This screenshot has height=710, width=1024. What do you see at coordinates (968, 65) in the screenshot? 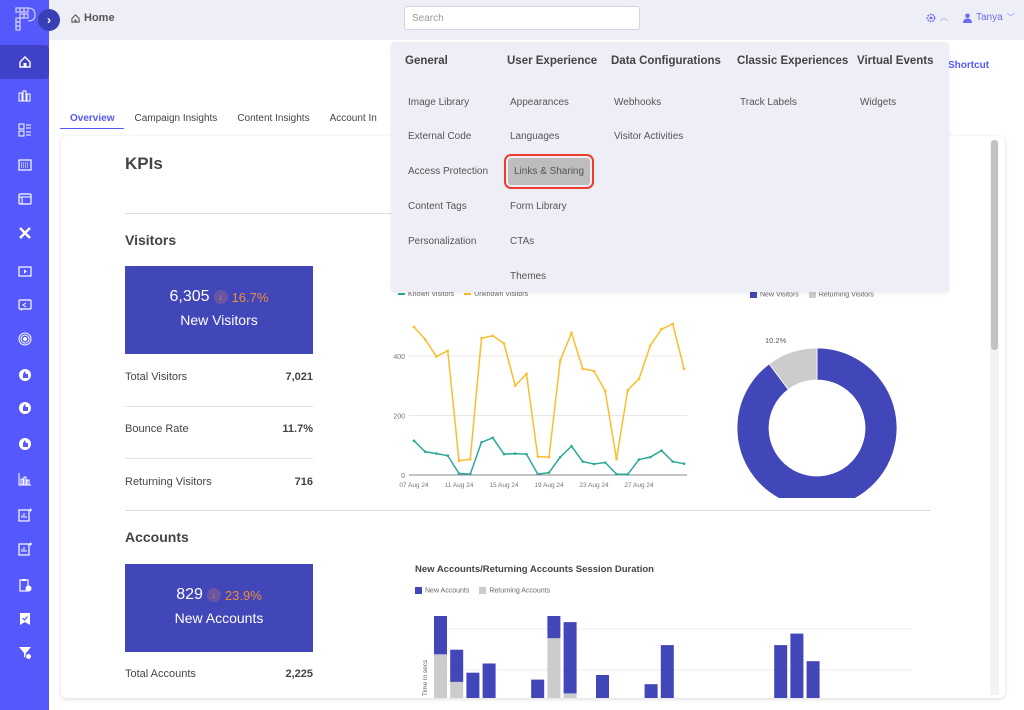
I see `shortcut-link: Shortcut` at bounding box center [968, 65].